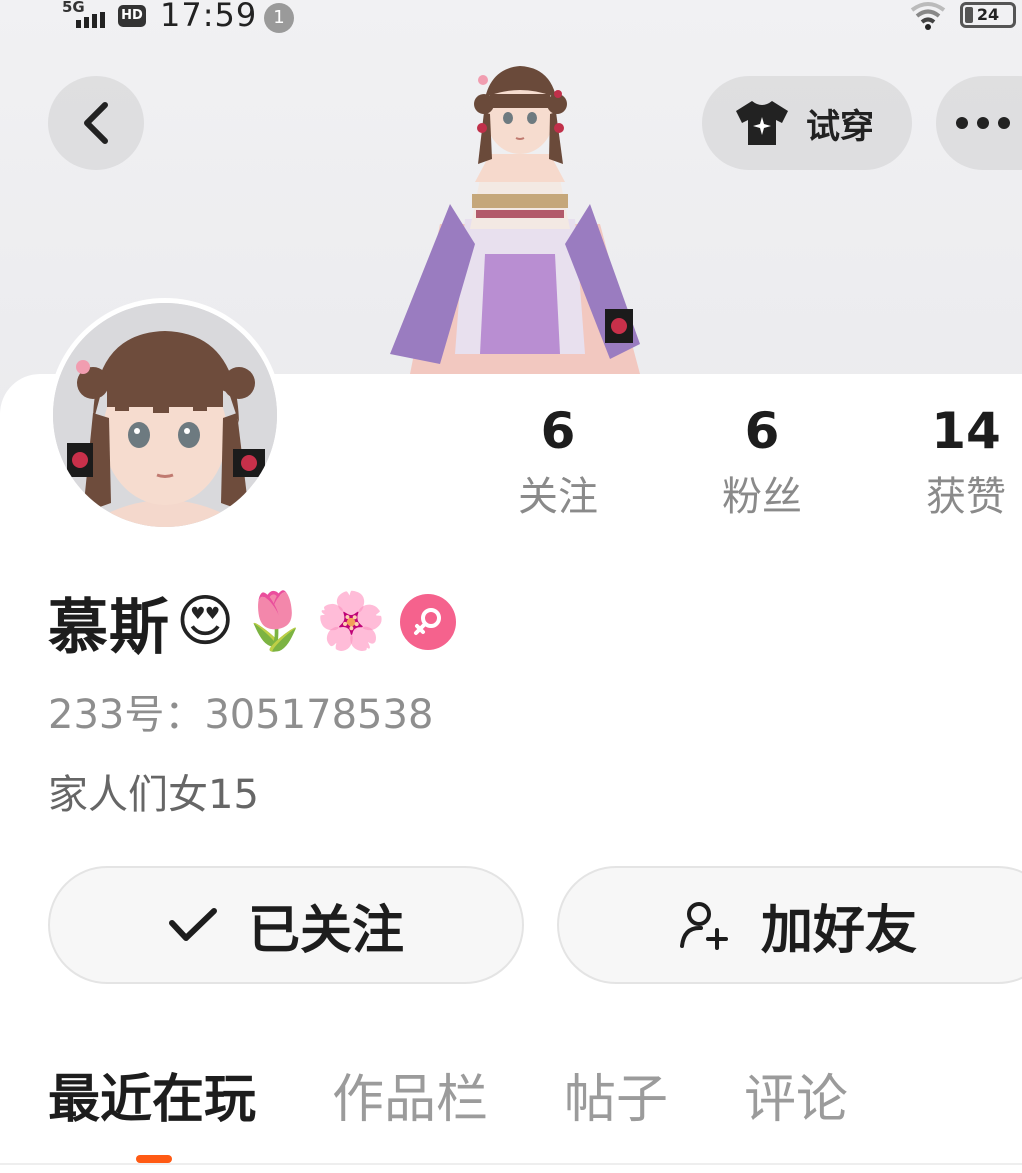 This screenshot has width=1022, height=1173. What do you see at coordinates (839, 930) in the screenshot?
I see `add-friend-button-label: 加好友` at bounding box center [839, 930].